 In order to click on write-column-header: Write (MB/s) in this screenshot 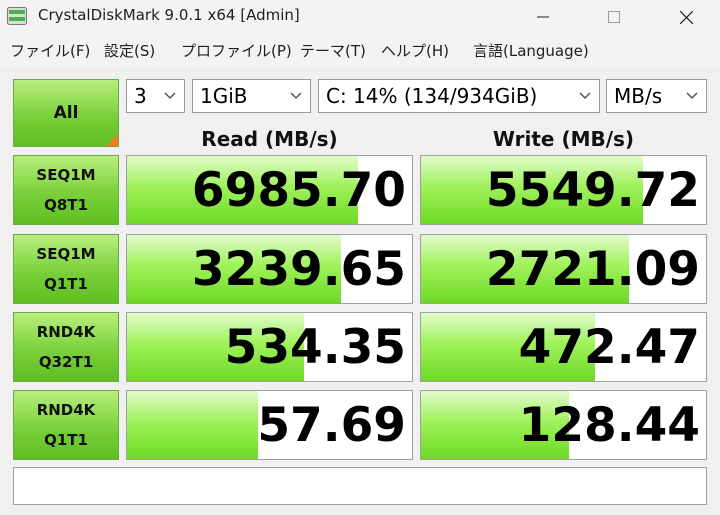, I will do `click(563, 139)`.